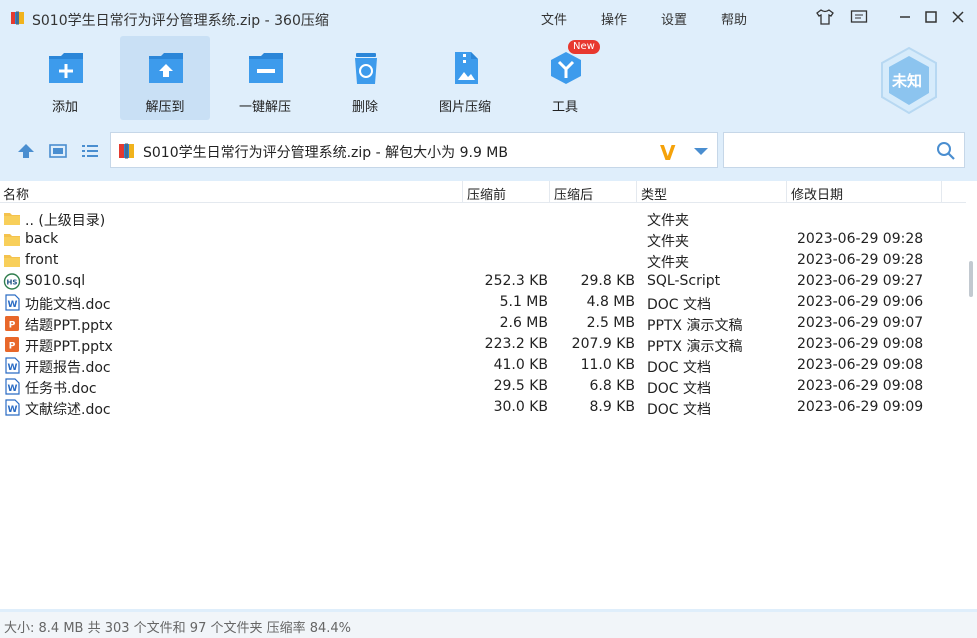 This screenshot has width=977, height=638. Describe the element at coordinates (520, 365) in the screenshot. I see `file-size: 41.0 KB` at that location.